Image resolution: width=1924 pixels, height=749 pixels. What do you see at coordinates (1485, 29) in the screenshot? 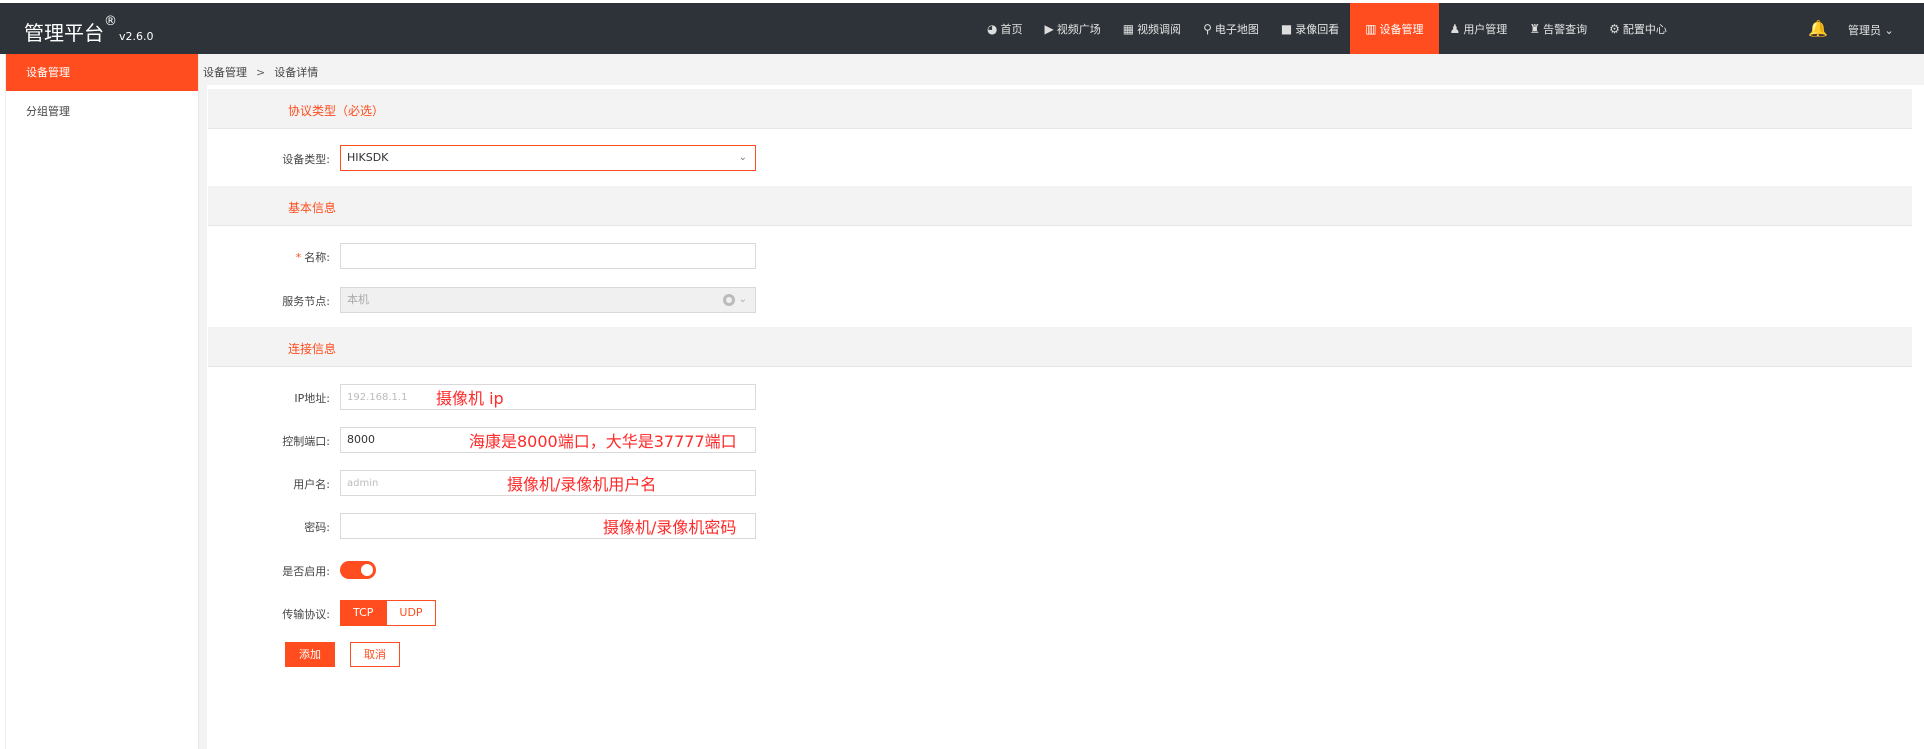
I see `nav-label: 用户管理` at bounding box center [1485, 29].